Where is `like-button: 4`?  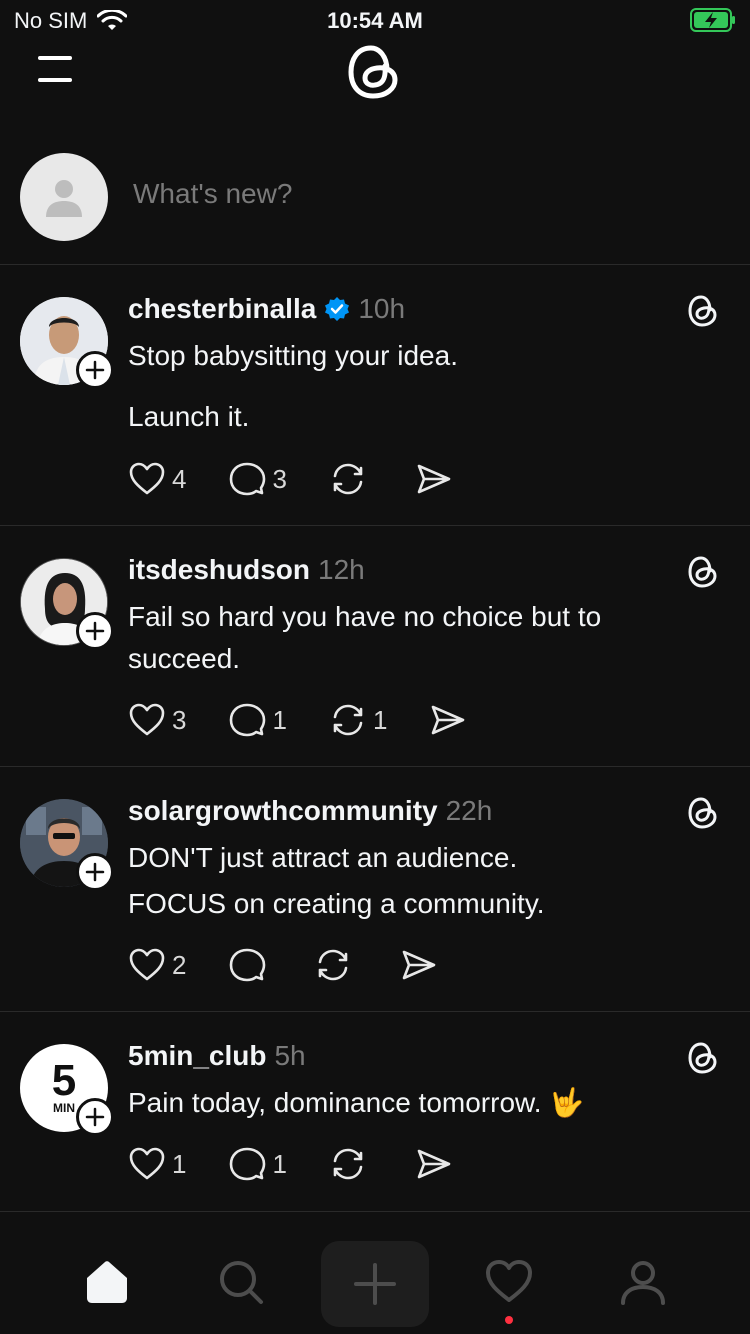
like-button: 4 is located at coordinates (157, 479).